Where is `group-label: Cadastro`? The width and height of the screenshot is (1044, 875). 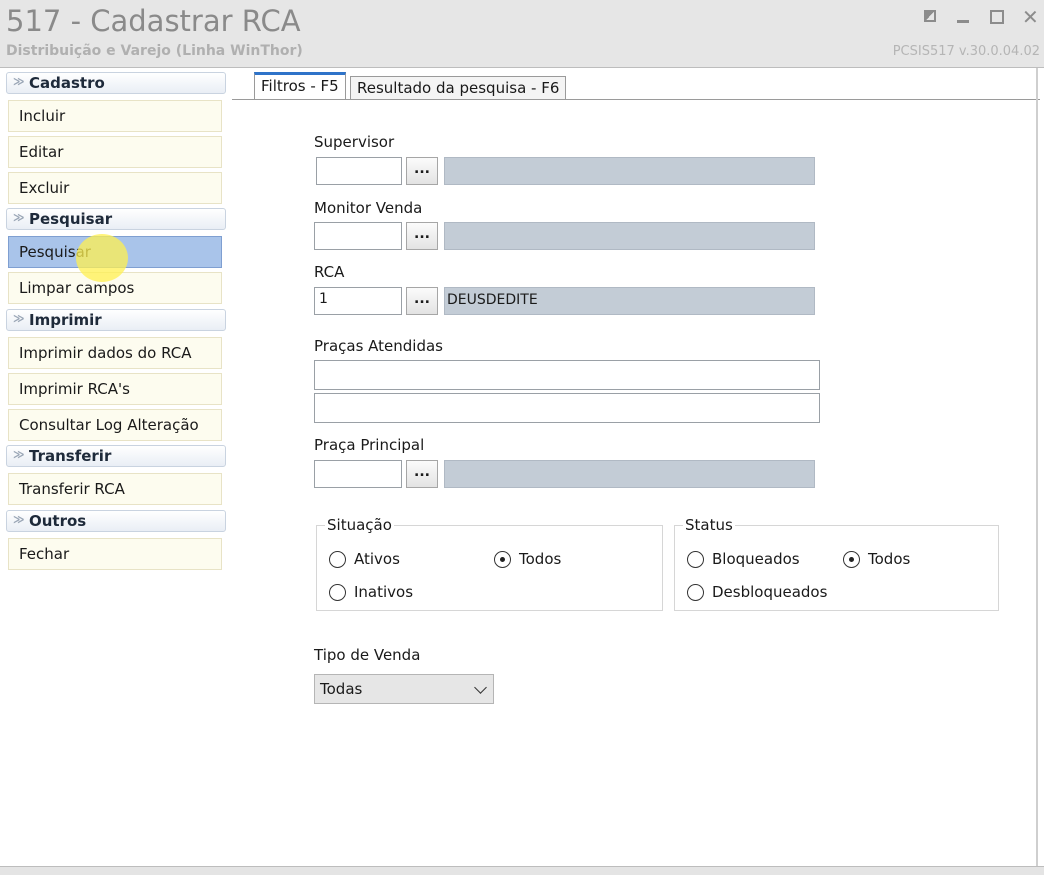
group-label: Cadastro is located at coordinates (67, 83).